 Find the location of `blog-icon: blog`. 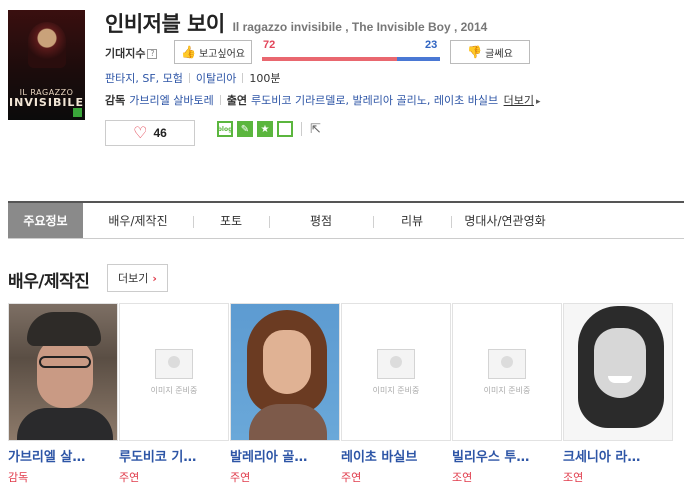

blog-icon: blog is located at coordinates (225, 129).